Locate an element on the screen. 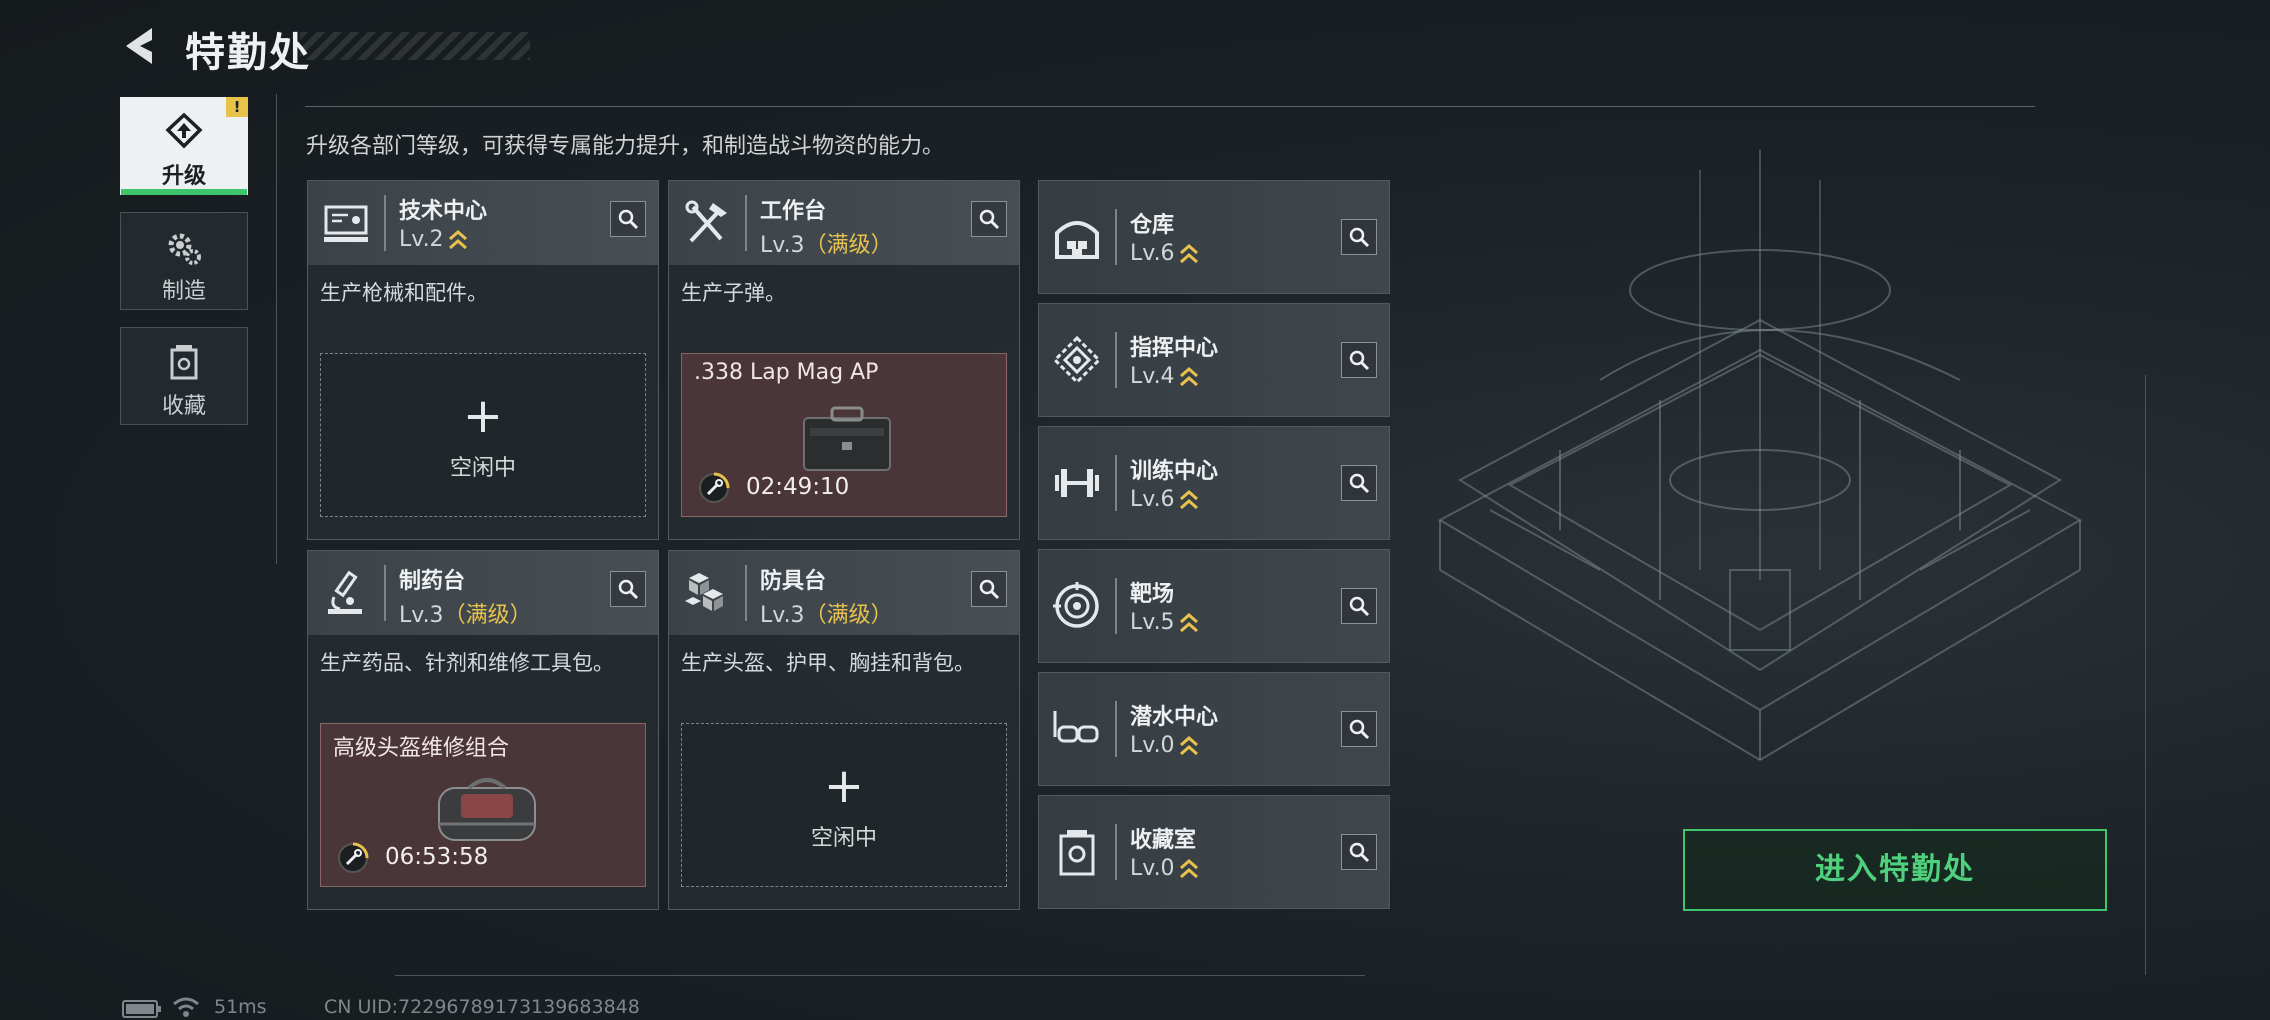  target-icon is located at coordinates (1076, 605).